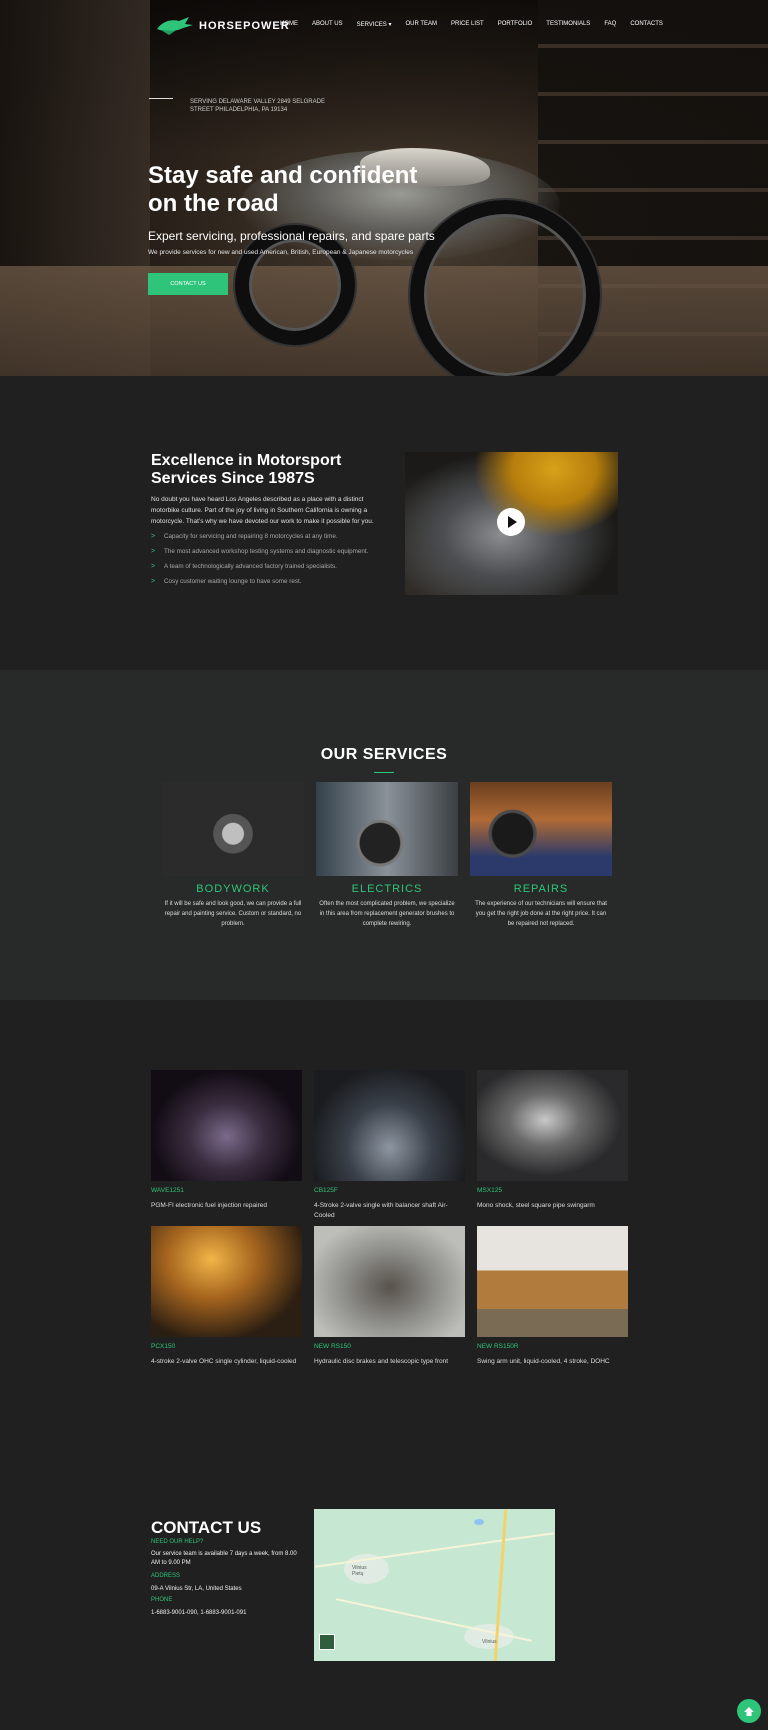 The width and height of the screenshot is (768, 1730). What do you see at coordinates (374, 24) in the screenshot?
I see `nav-item-services: SERVICES ▾` at bounding box center [374, 24].